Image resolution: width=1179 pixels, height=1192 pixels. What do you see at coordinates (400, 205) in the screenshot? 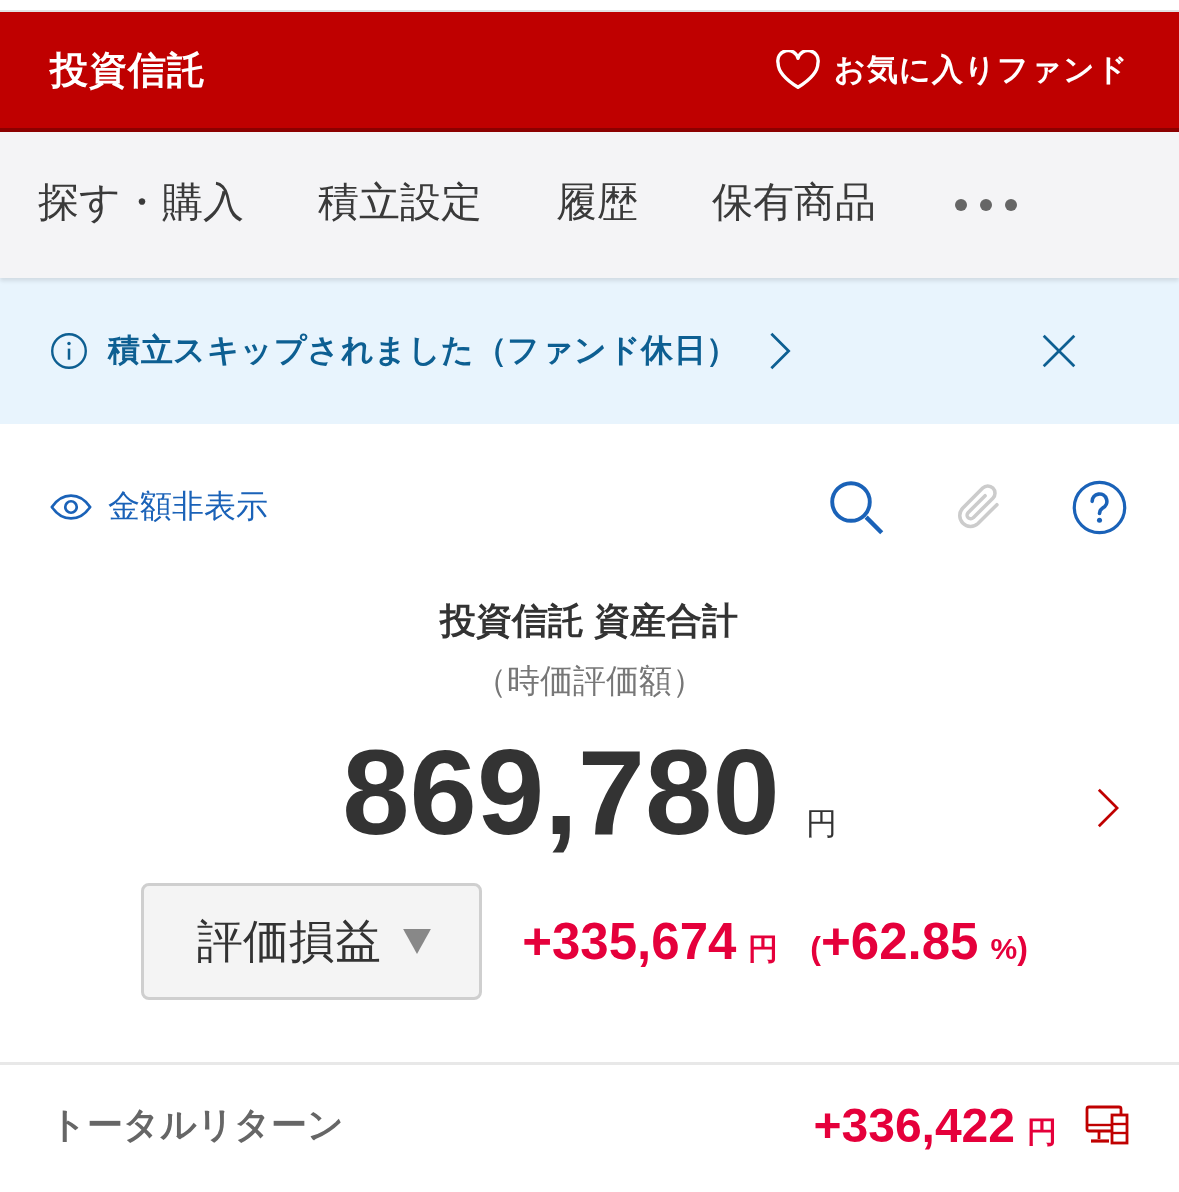
I see `nav-tab: 積立設定` at bounding box center [400, 205].